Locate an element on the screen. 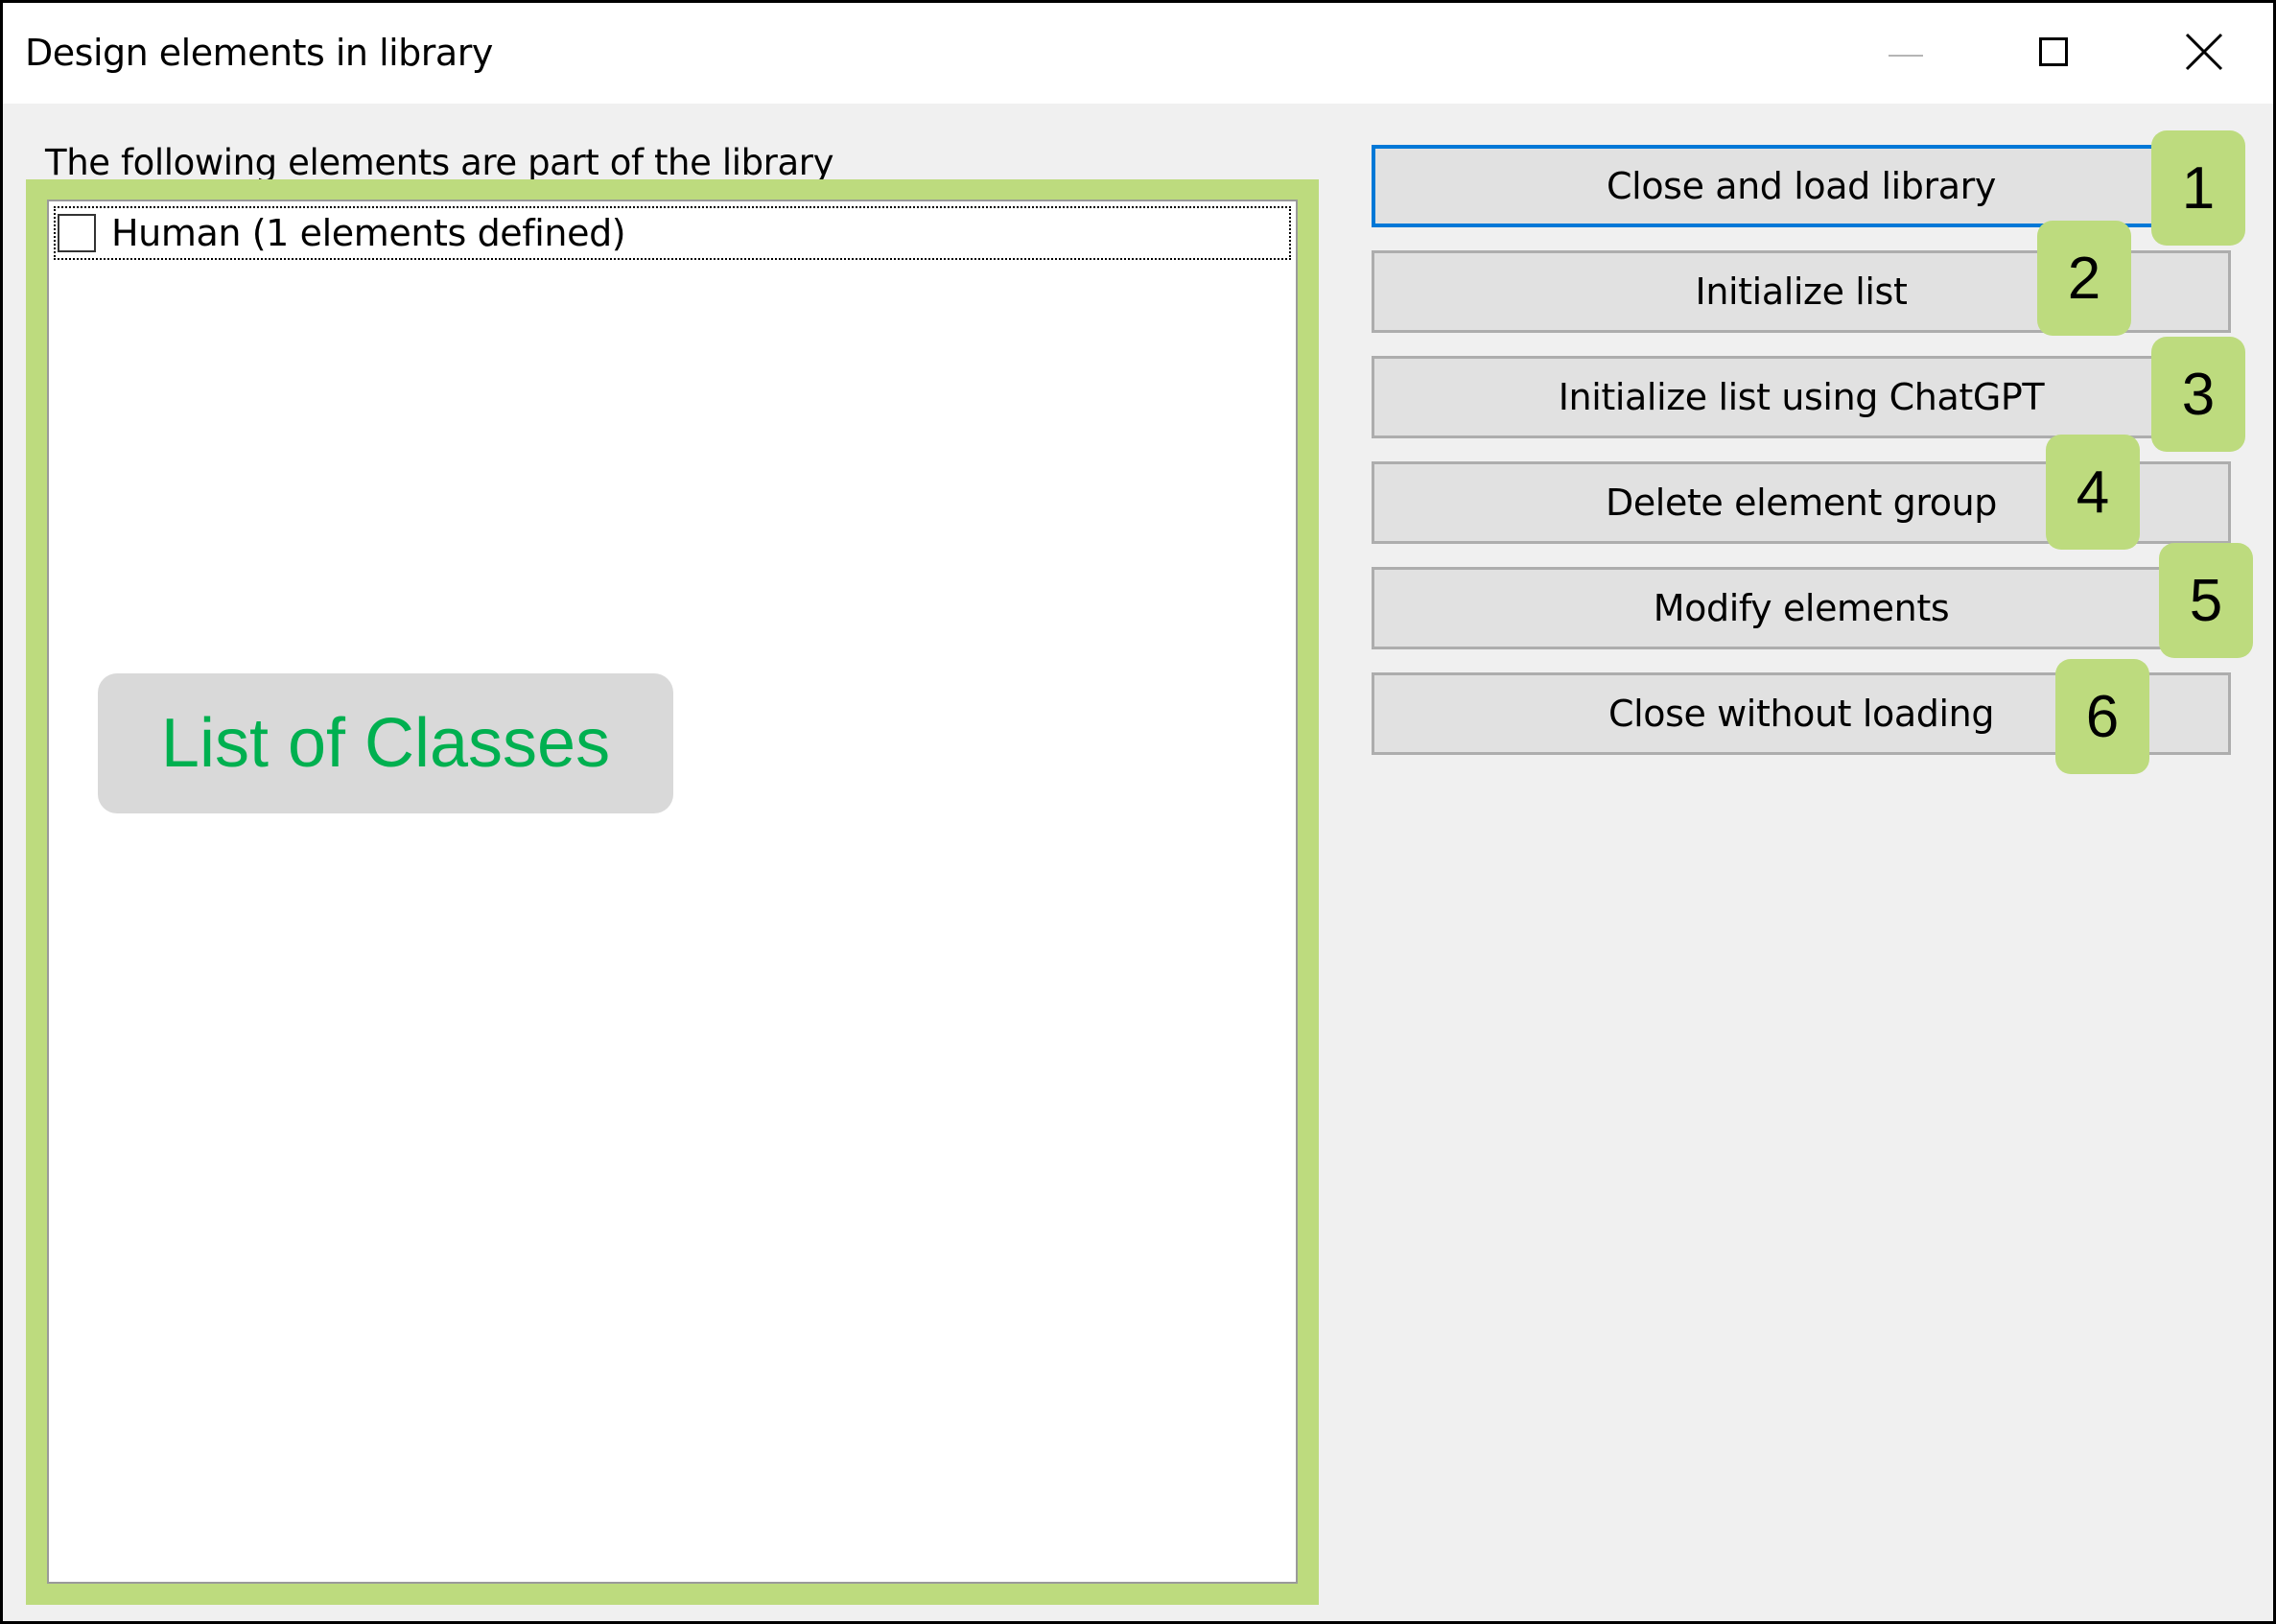  close-icon is located at coordinates (2204, 52).